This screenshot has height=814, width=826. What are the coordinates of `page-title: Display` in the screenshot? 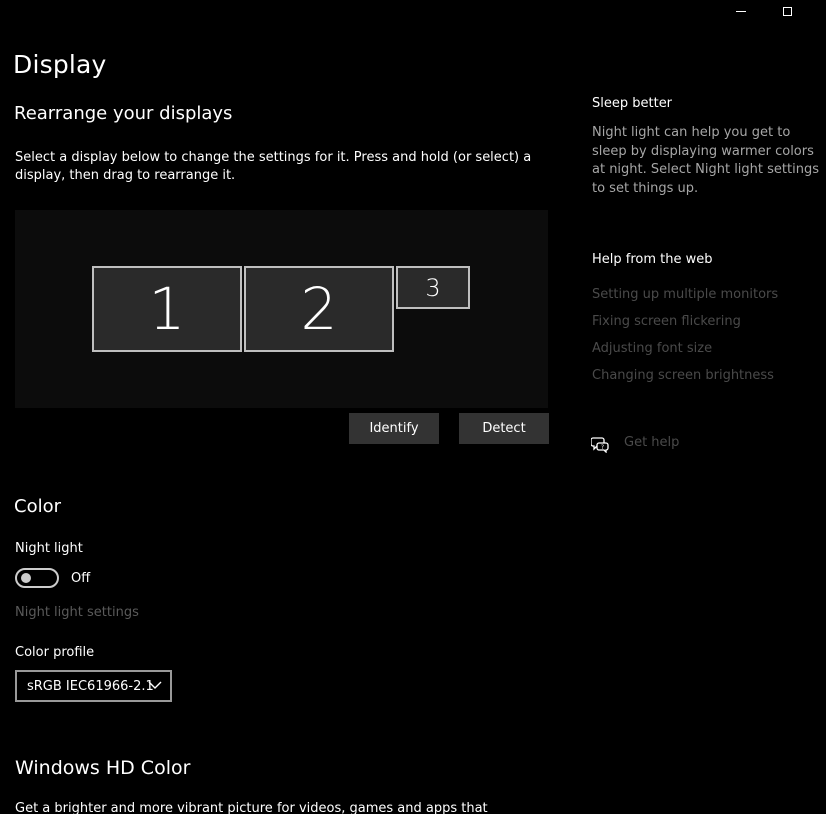 It's located at (60, 64).